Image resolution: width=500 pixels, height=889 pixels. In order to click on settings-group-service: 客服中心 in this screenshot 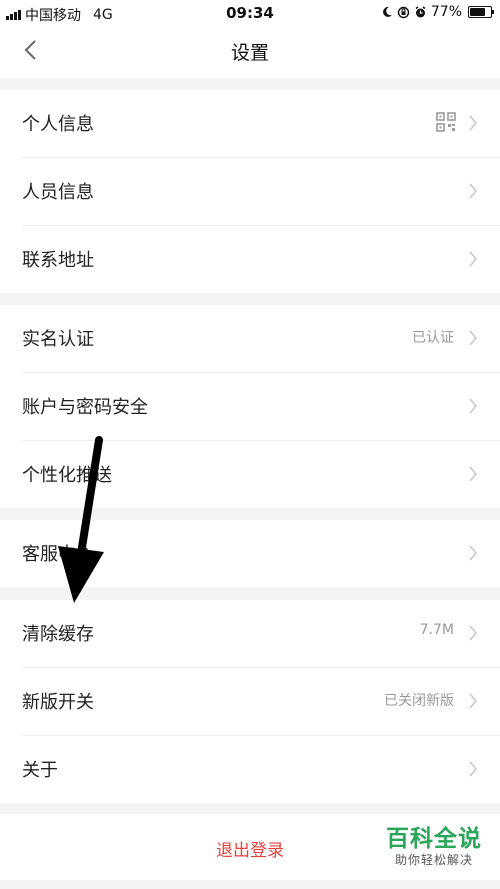, I will do `click(250, 553)`.